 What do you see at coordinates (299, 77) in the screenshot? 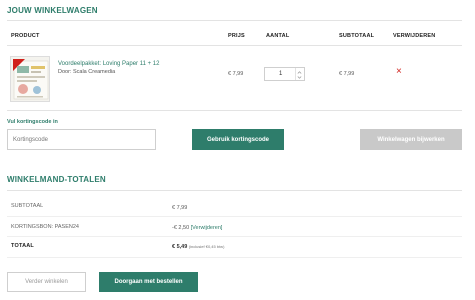
I see `chevron-down-icon` at bounding box center [299, 77].